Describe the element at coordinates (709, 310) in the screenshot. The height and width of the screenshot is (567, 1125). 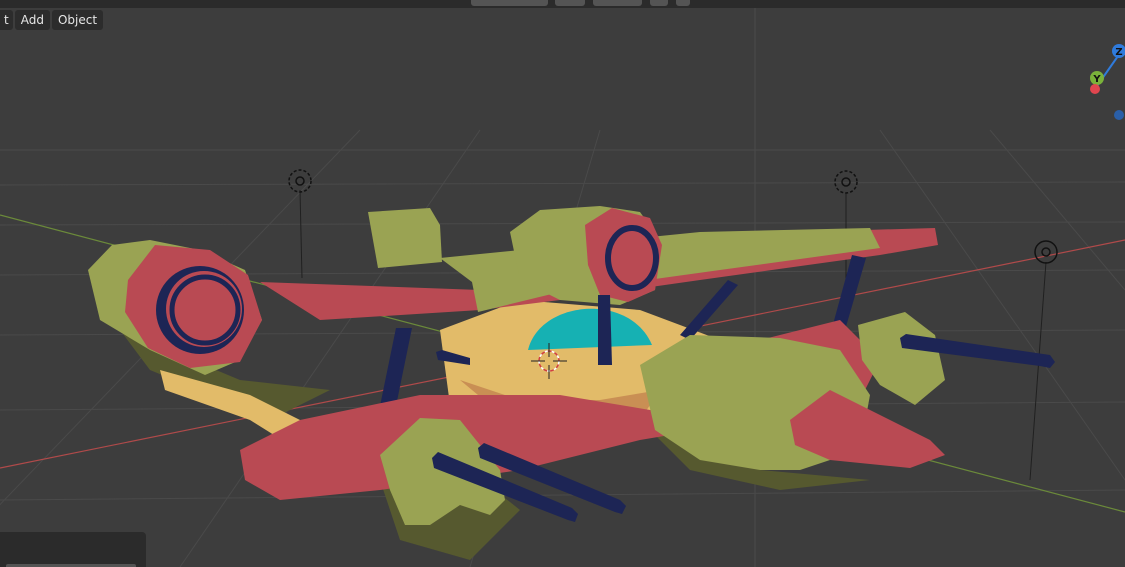
I see `strut-right-a` at that location.